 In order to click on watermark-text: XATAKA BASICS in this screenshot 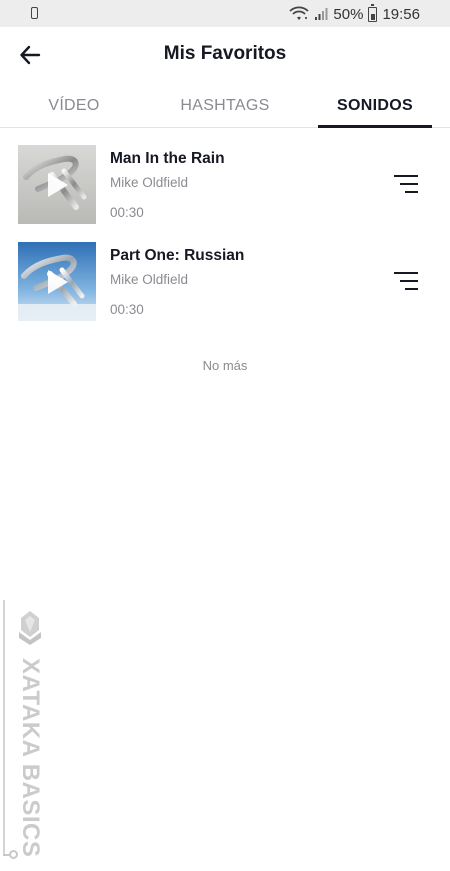, I will do `click(30, 758)`.